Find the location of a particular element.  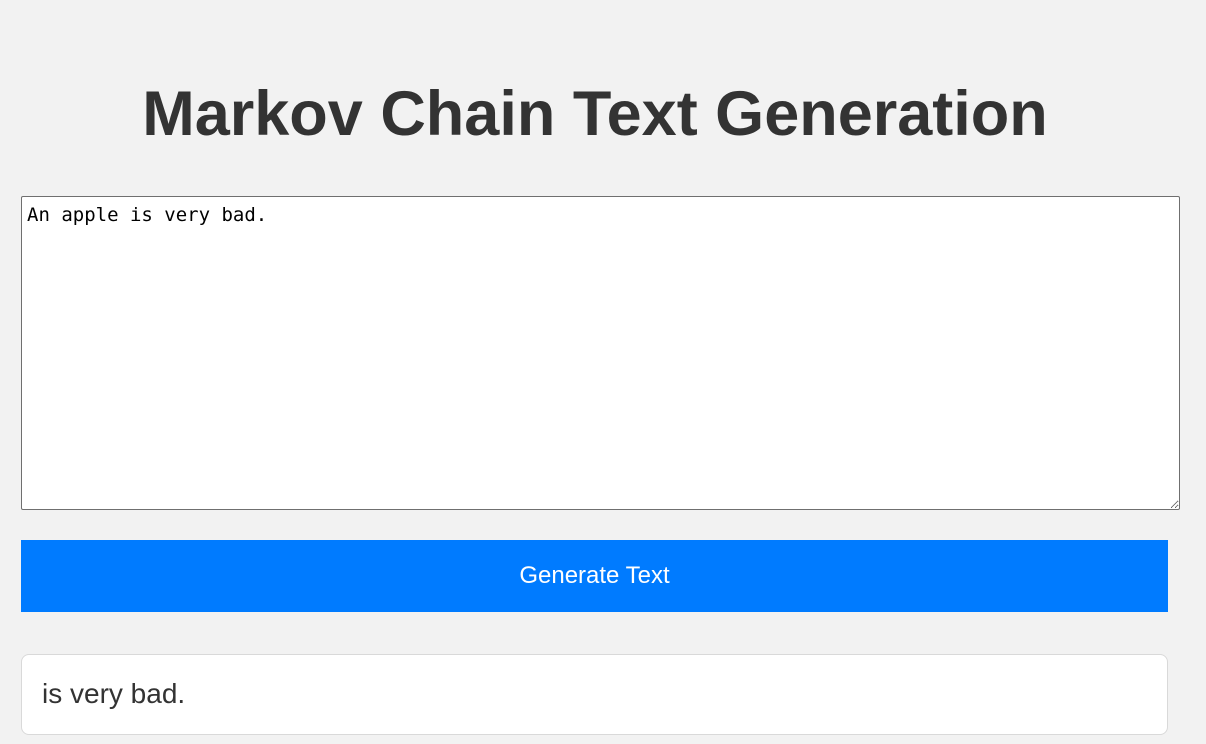

generated-text: is very bad. is located at coordinates (114, 693).